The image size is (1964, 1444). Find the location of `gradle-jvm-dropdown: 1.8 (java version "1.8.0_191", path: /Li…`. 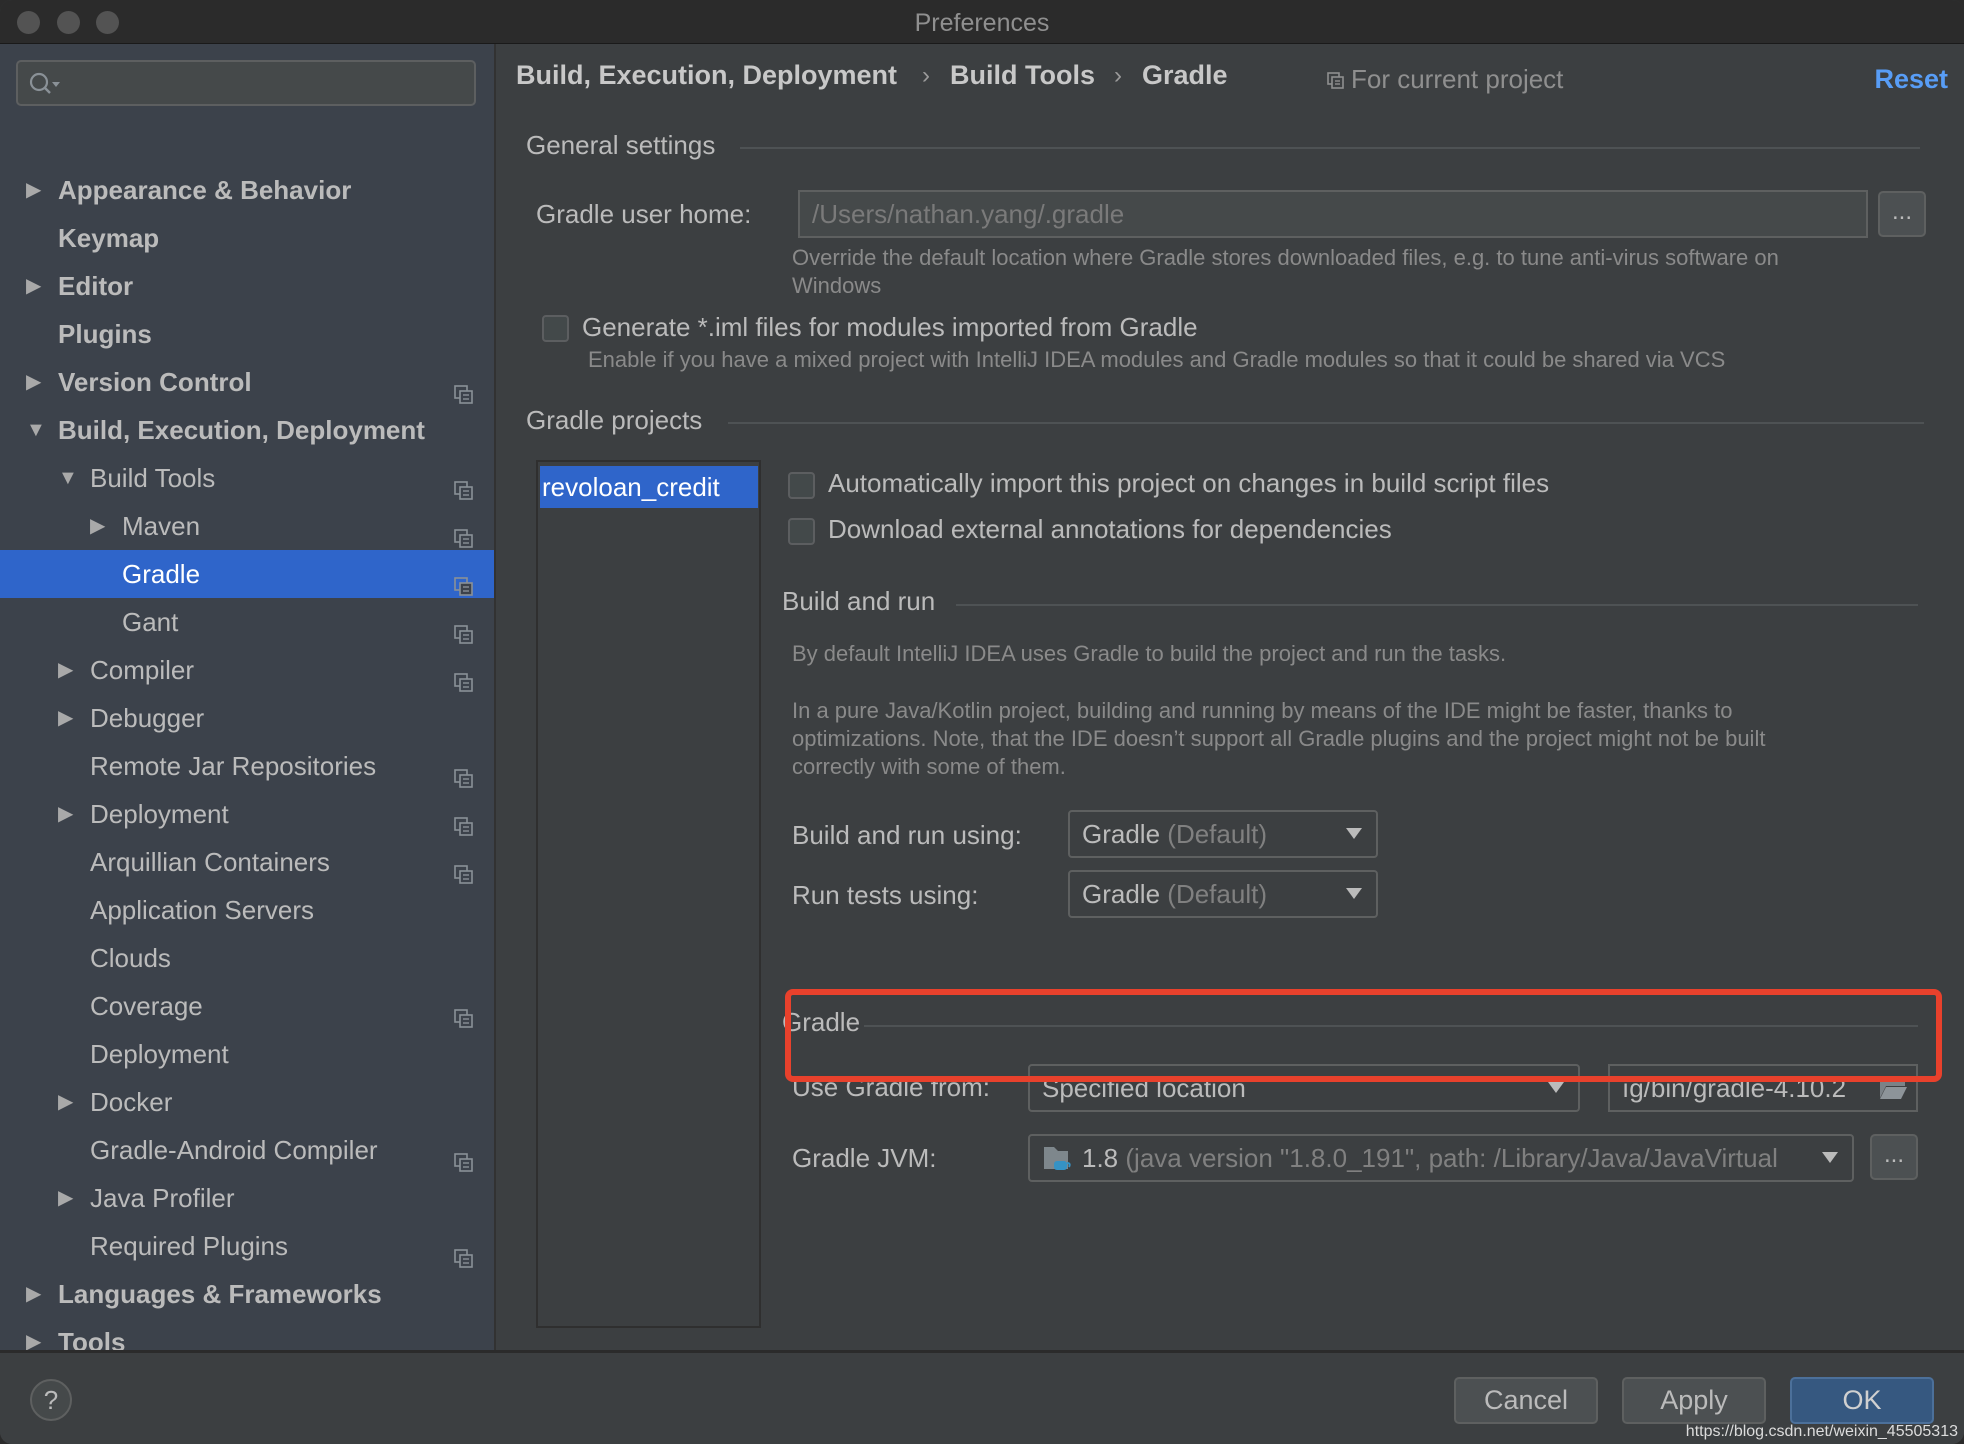

gradle-jvm-dropdown: 1.8 (java version "1.8.0_191", path: /Li… is located at coordinates (1441, 1158).